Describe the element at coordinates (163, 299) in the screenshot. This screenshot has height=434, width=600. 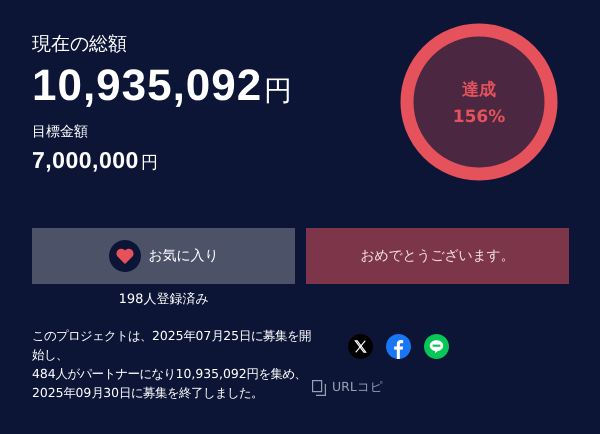
I see `favorite-count: 198人登録済み` at that location.